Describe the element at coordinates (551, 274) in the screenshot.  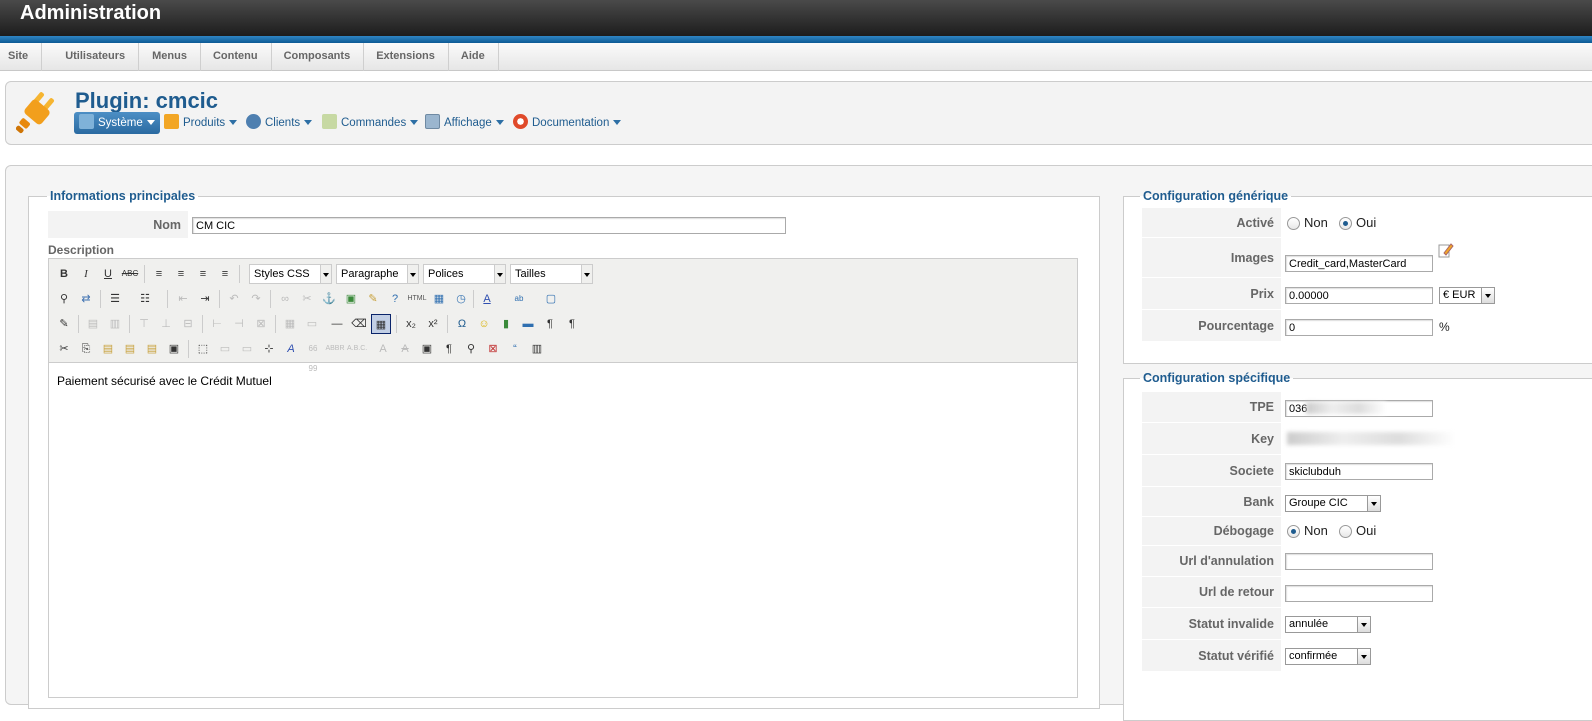
I see `sizes-select: Tailles` at that location.